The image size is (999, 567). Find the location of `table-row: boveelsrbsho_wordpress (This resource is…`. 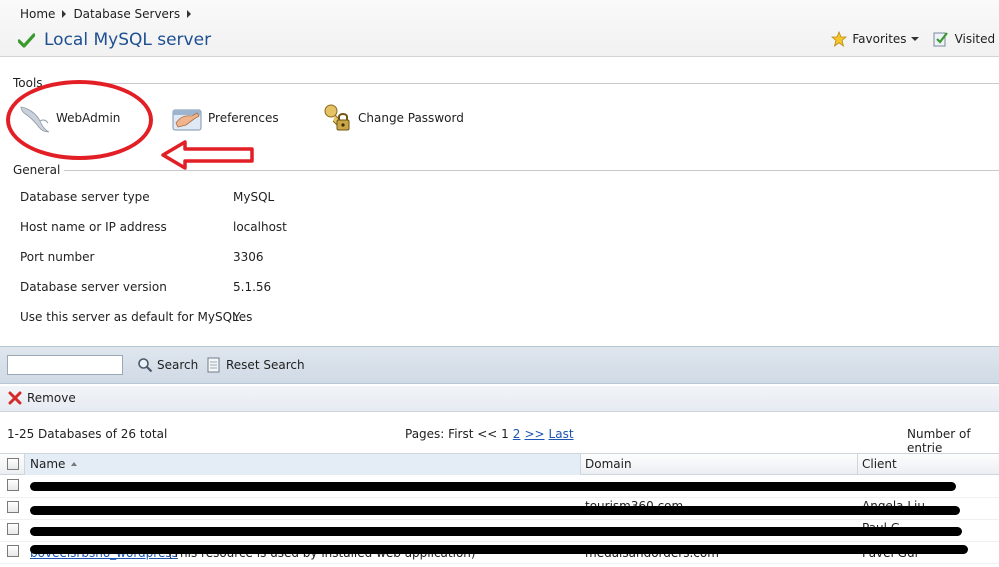

table-row: boveelsrbsho_wordpress (This resource is… is located at coordinates (499, 553).